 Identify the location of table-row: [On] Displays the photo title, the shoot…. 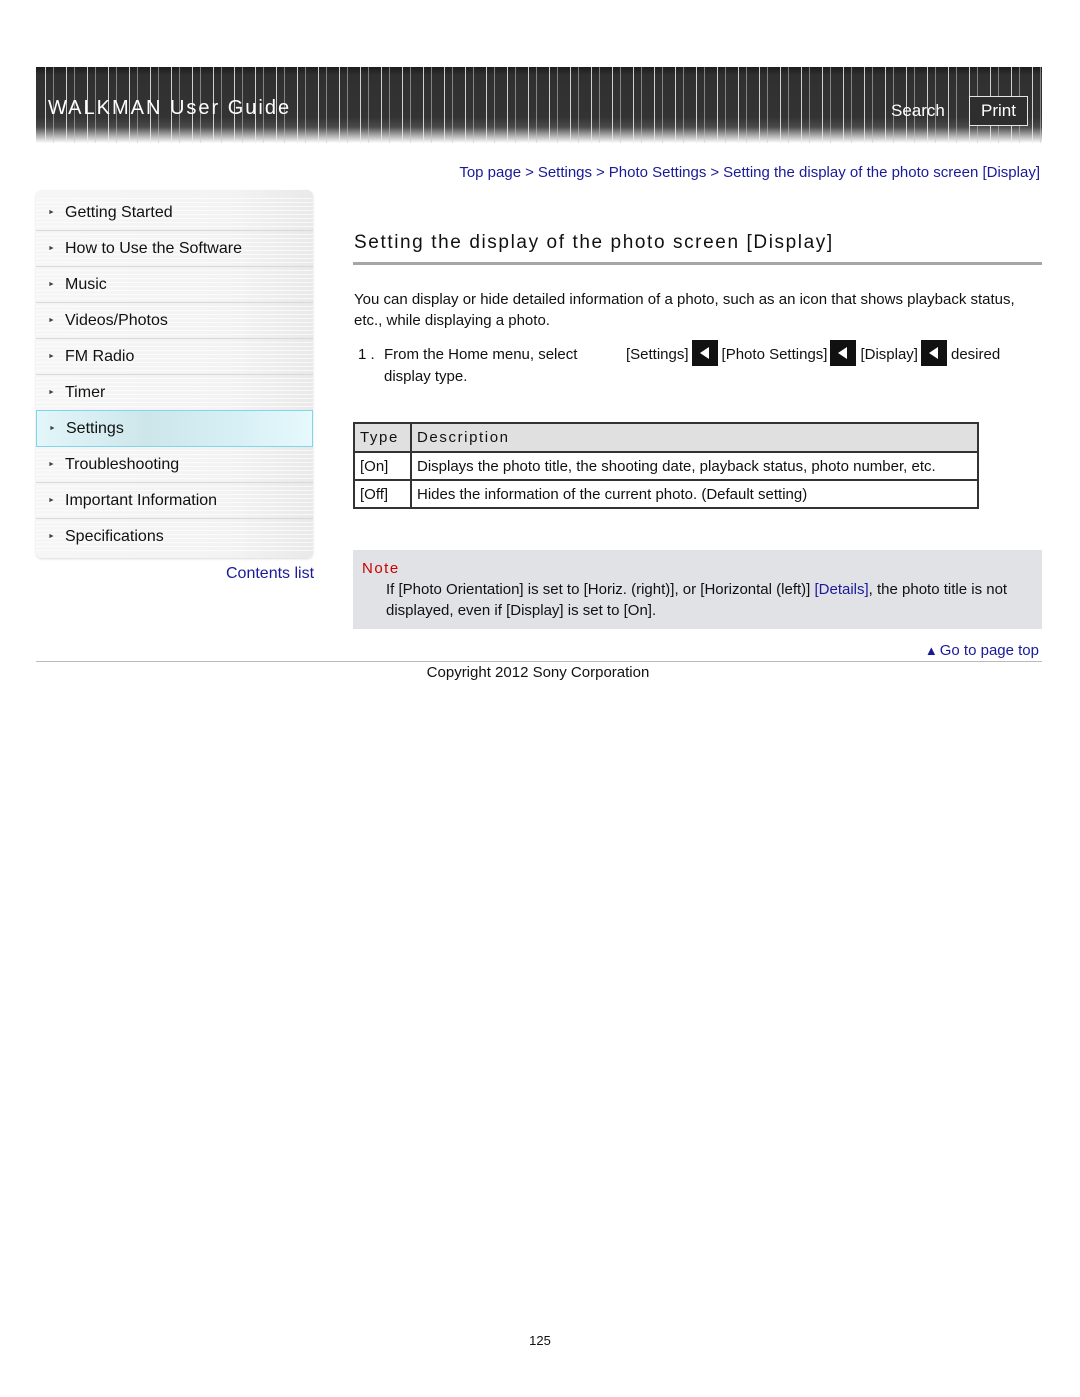
(666, 466).